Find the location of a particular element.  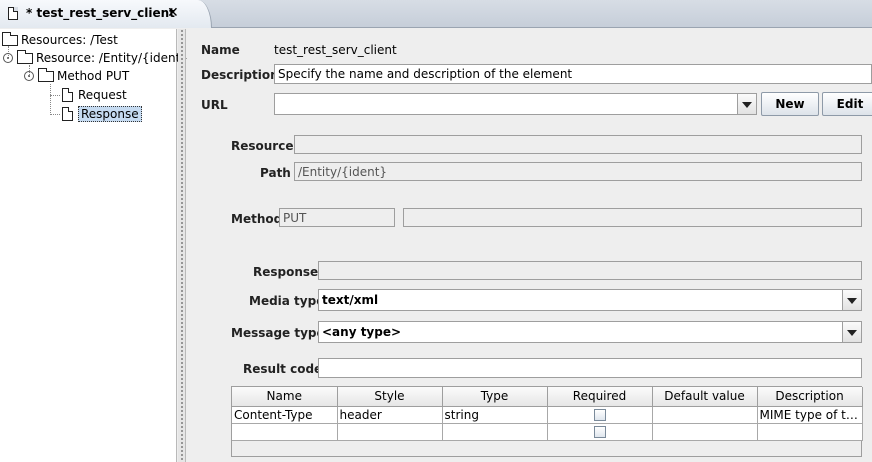

name-value: test_rest_serv_client is located at coordinates (335, 50).